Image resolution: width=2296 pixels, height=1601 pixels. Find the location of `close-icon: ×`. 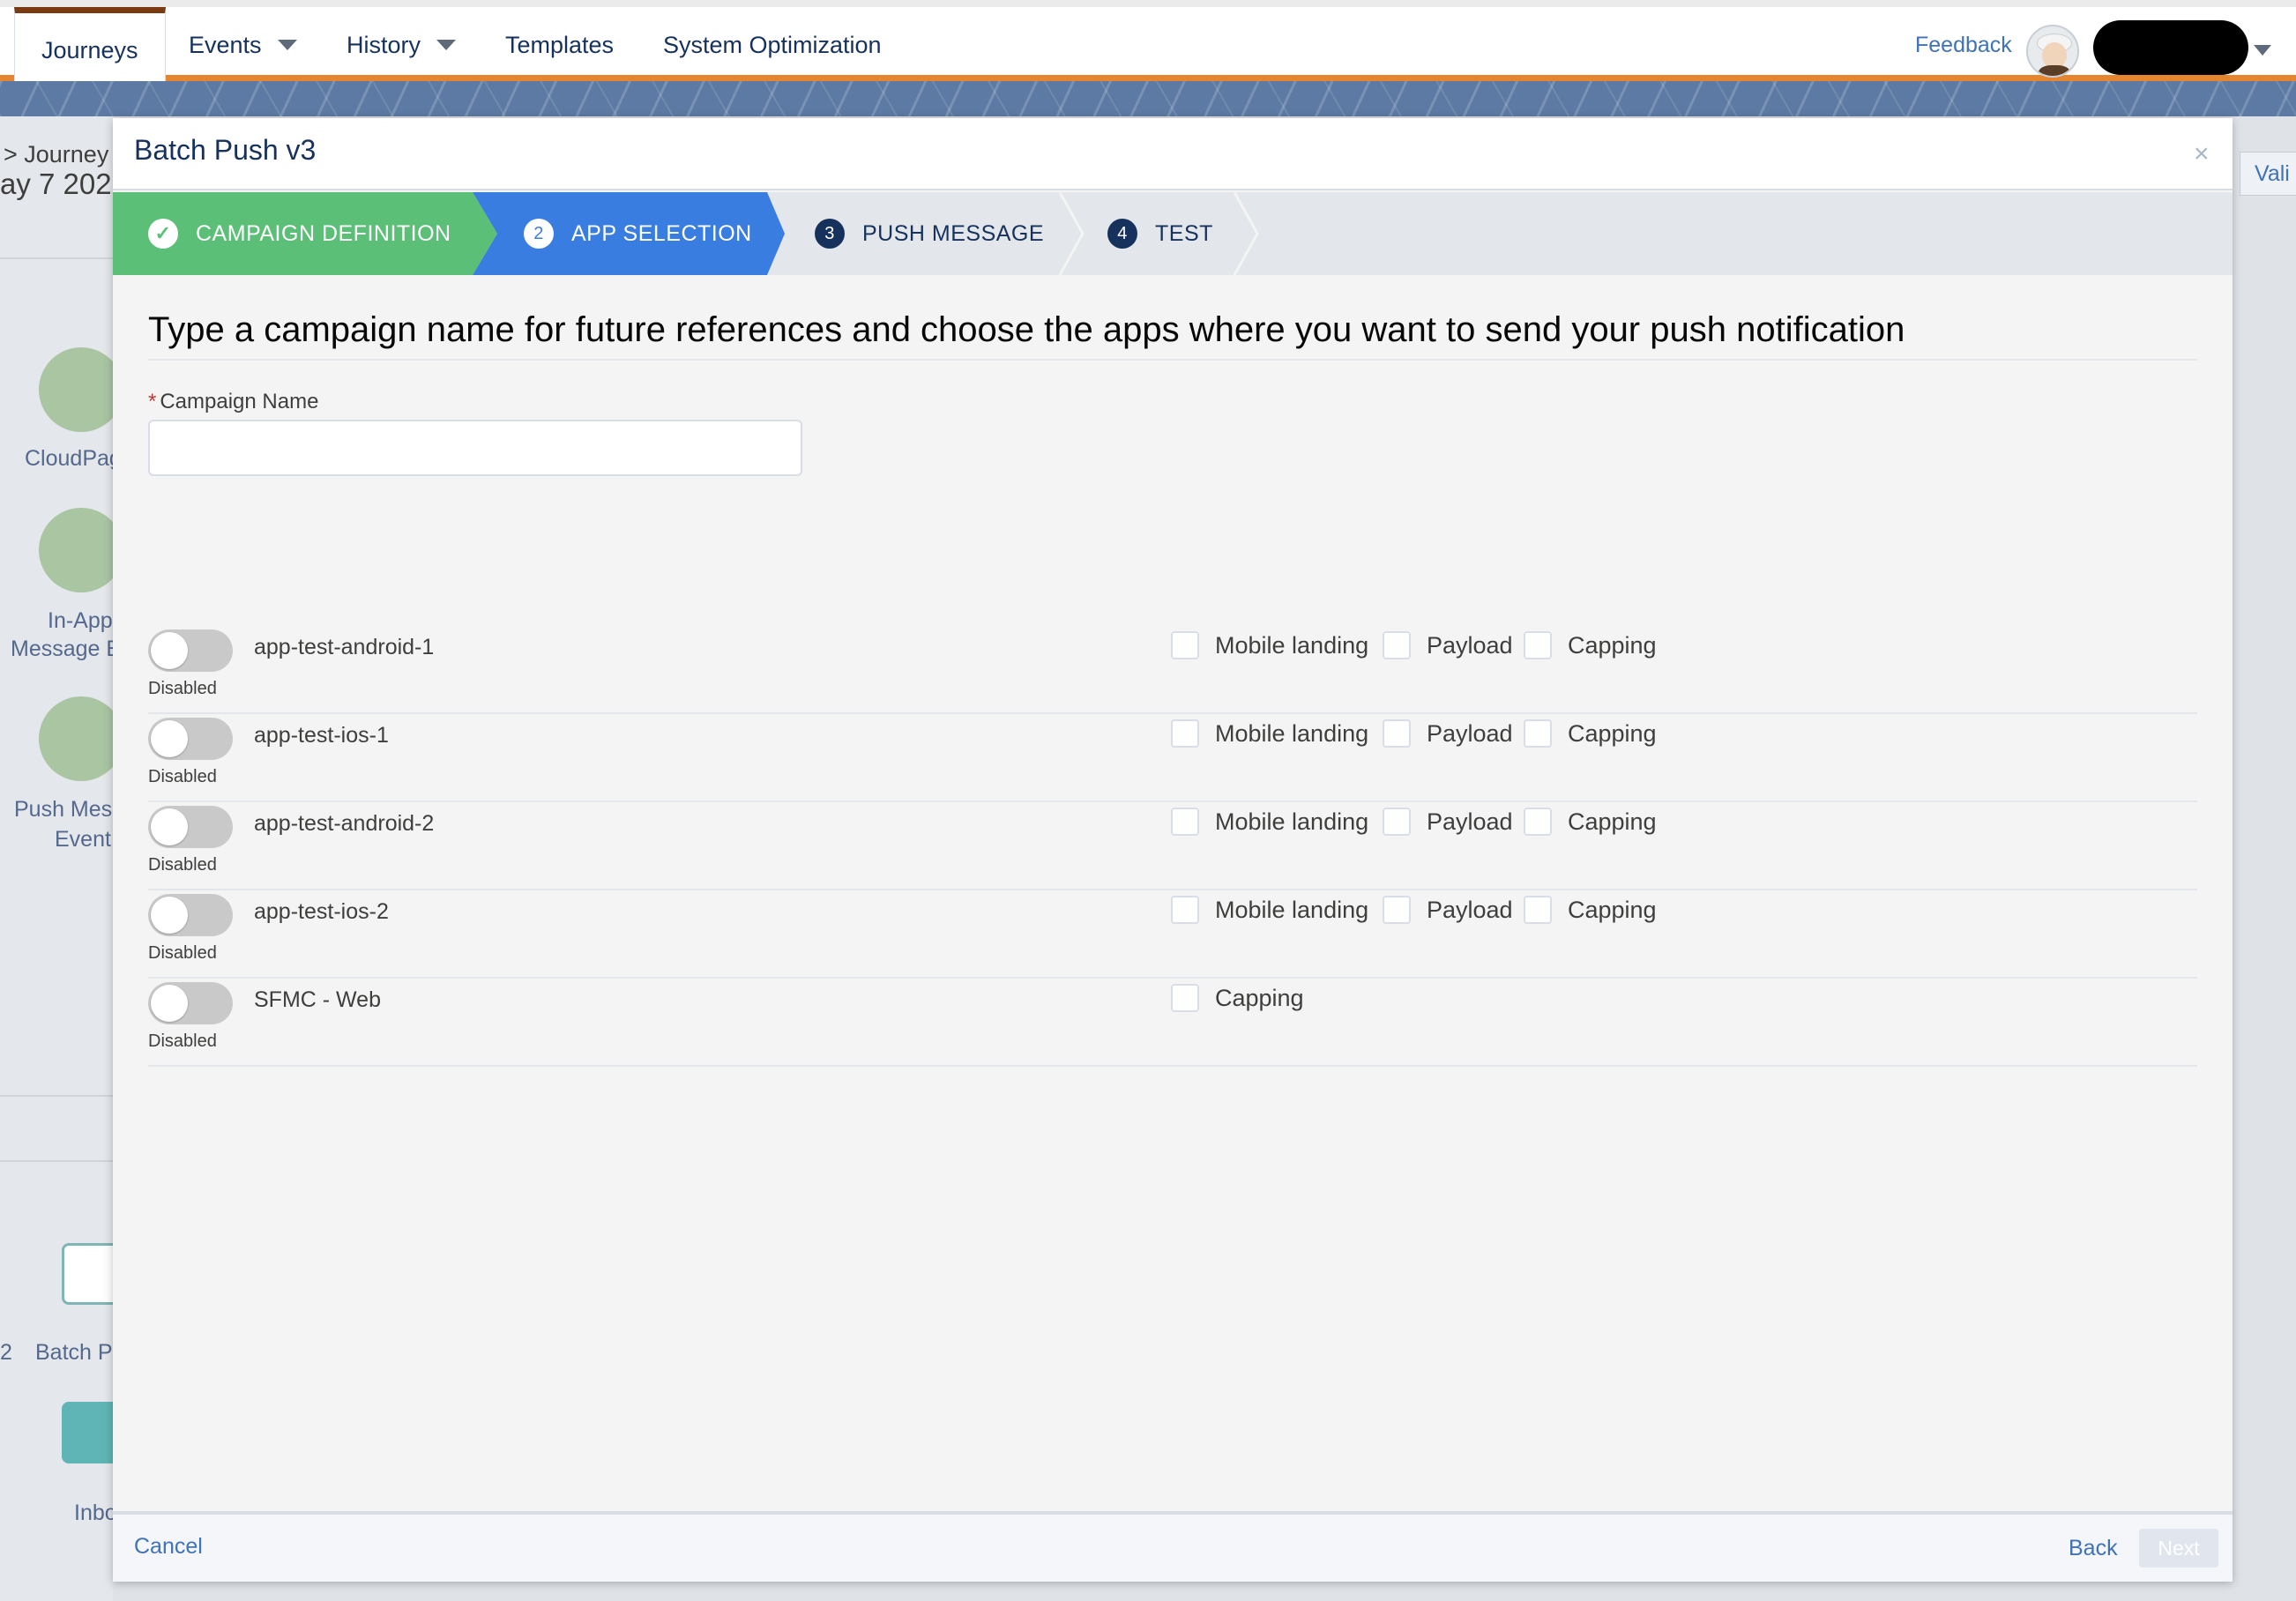

close-icon: × is located at coordinates (2202, 154).